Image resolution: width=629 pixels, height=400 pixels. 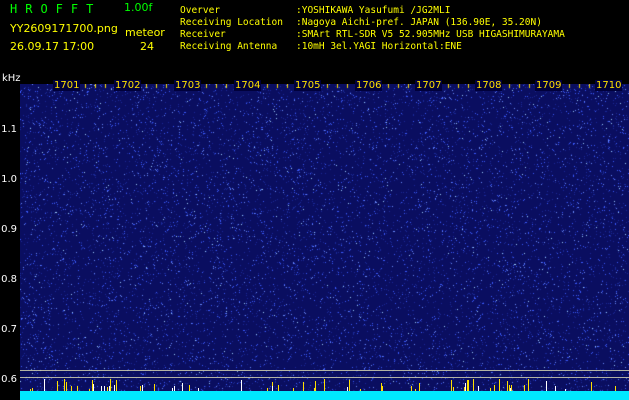 I want to click on y-tick-label: 1.0, so click(x=9, y=179).